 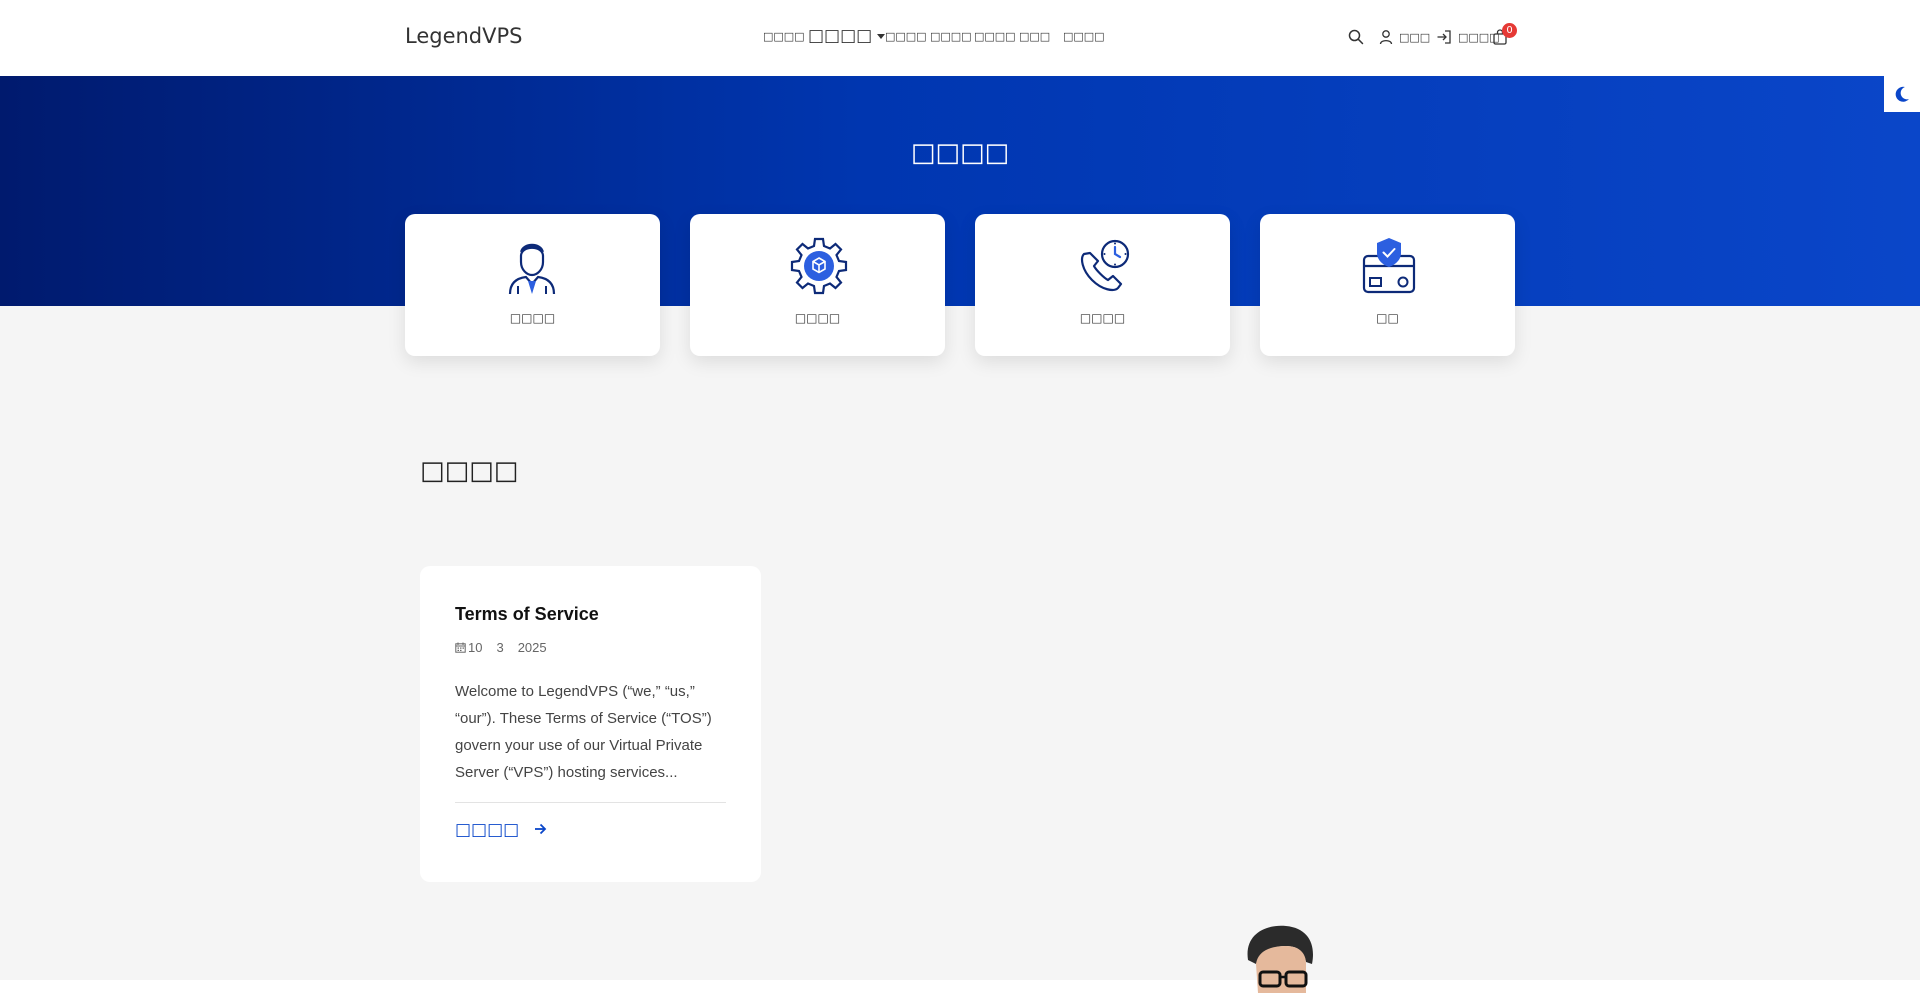 I want to click on person-photo, so click(x=1286, y=956).